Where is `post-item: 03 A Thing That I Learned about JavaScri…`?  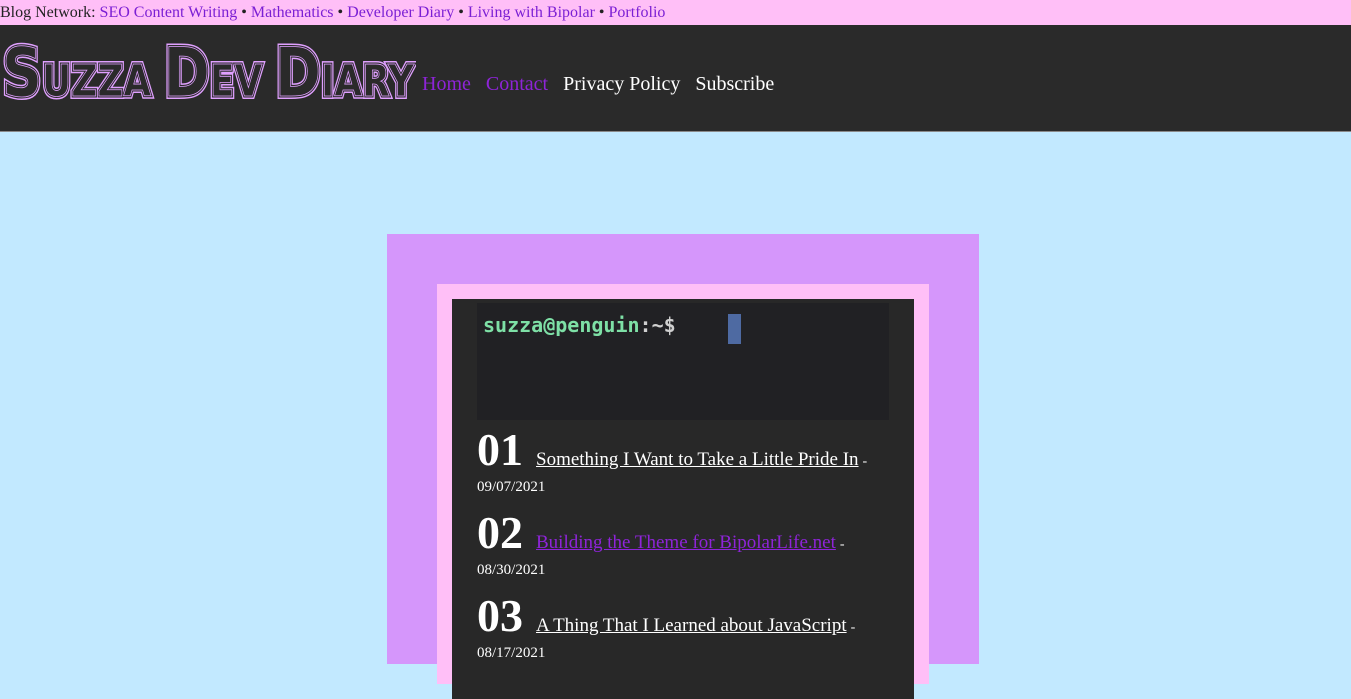 post-item: 03 A Thing That I Learned about JavaScri… is located at coordinates (683, 627).